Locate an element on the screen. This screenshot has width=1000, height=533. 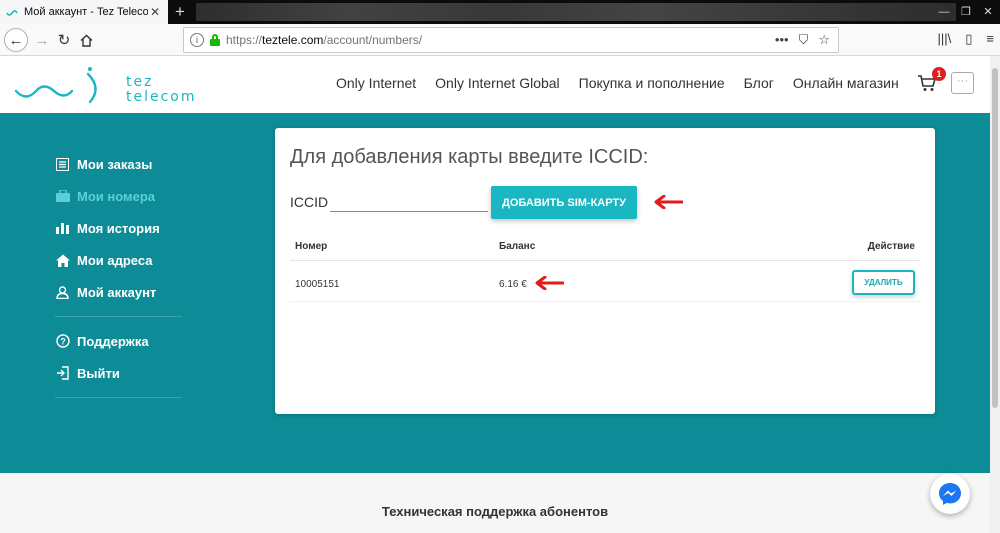
cart-count-badge: 1 is located at coordinates (939, 74).